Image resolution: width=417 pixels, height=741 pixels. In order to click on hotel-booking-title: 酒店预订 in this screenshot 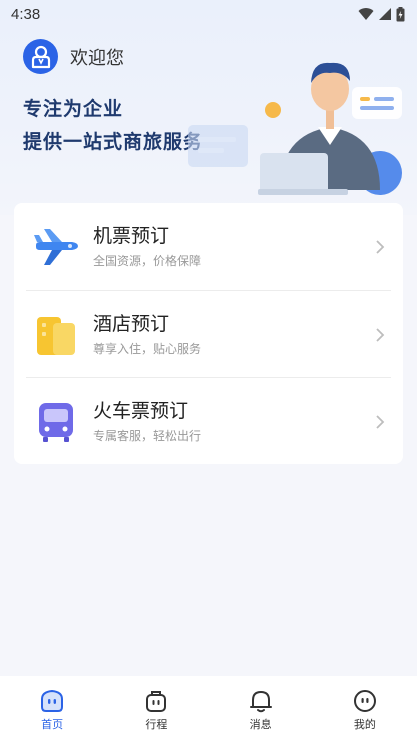, I will do `click(131, 324)`.